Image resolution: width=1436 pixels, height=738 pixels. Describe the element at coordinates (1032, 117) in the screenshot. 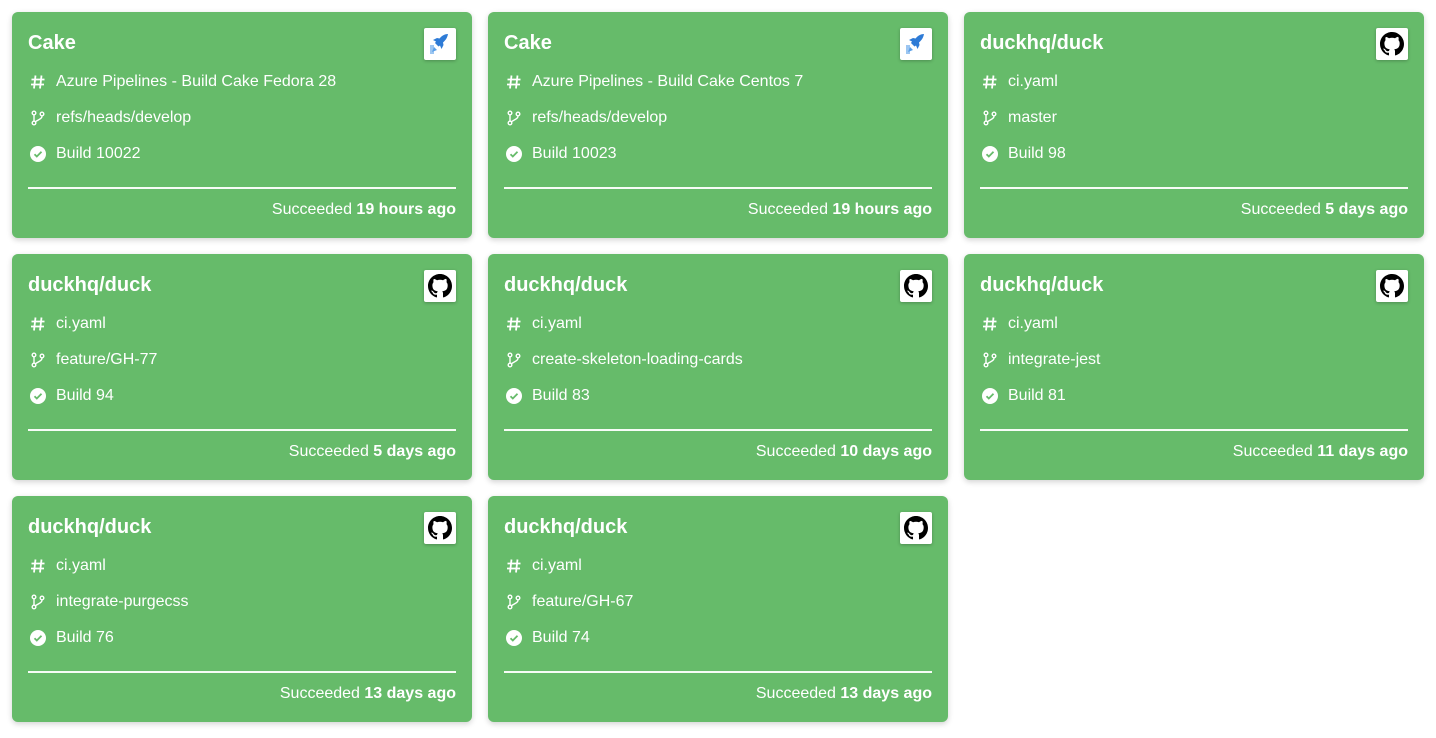

I see `branch-name: master` at that location.